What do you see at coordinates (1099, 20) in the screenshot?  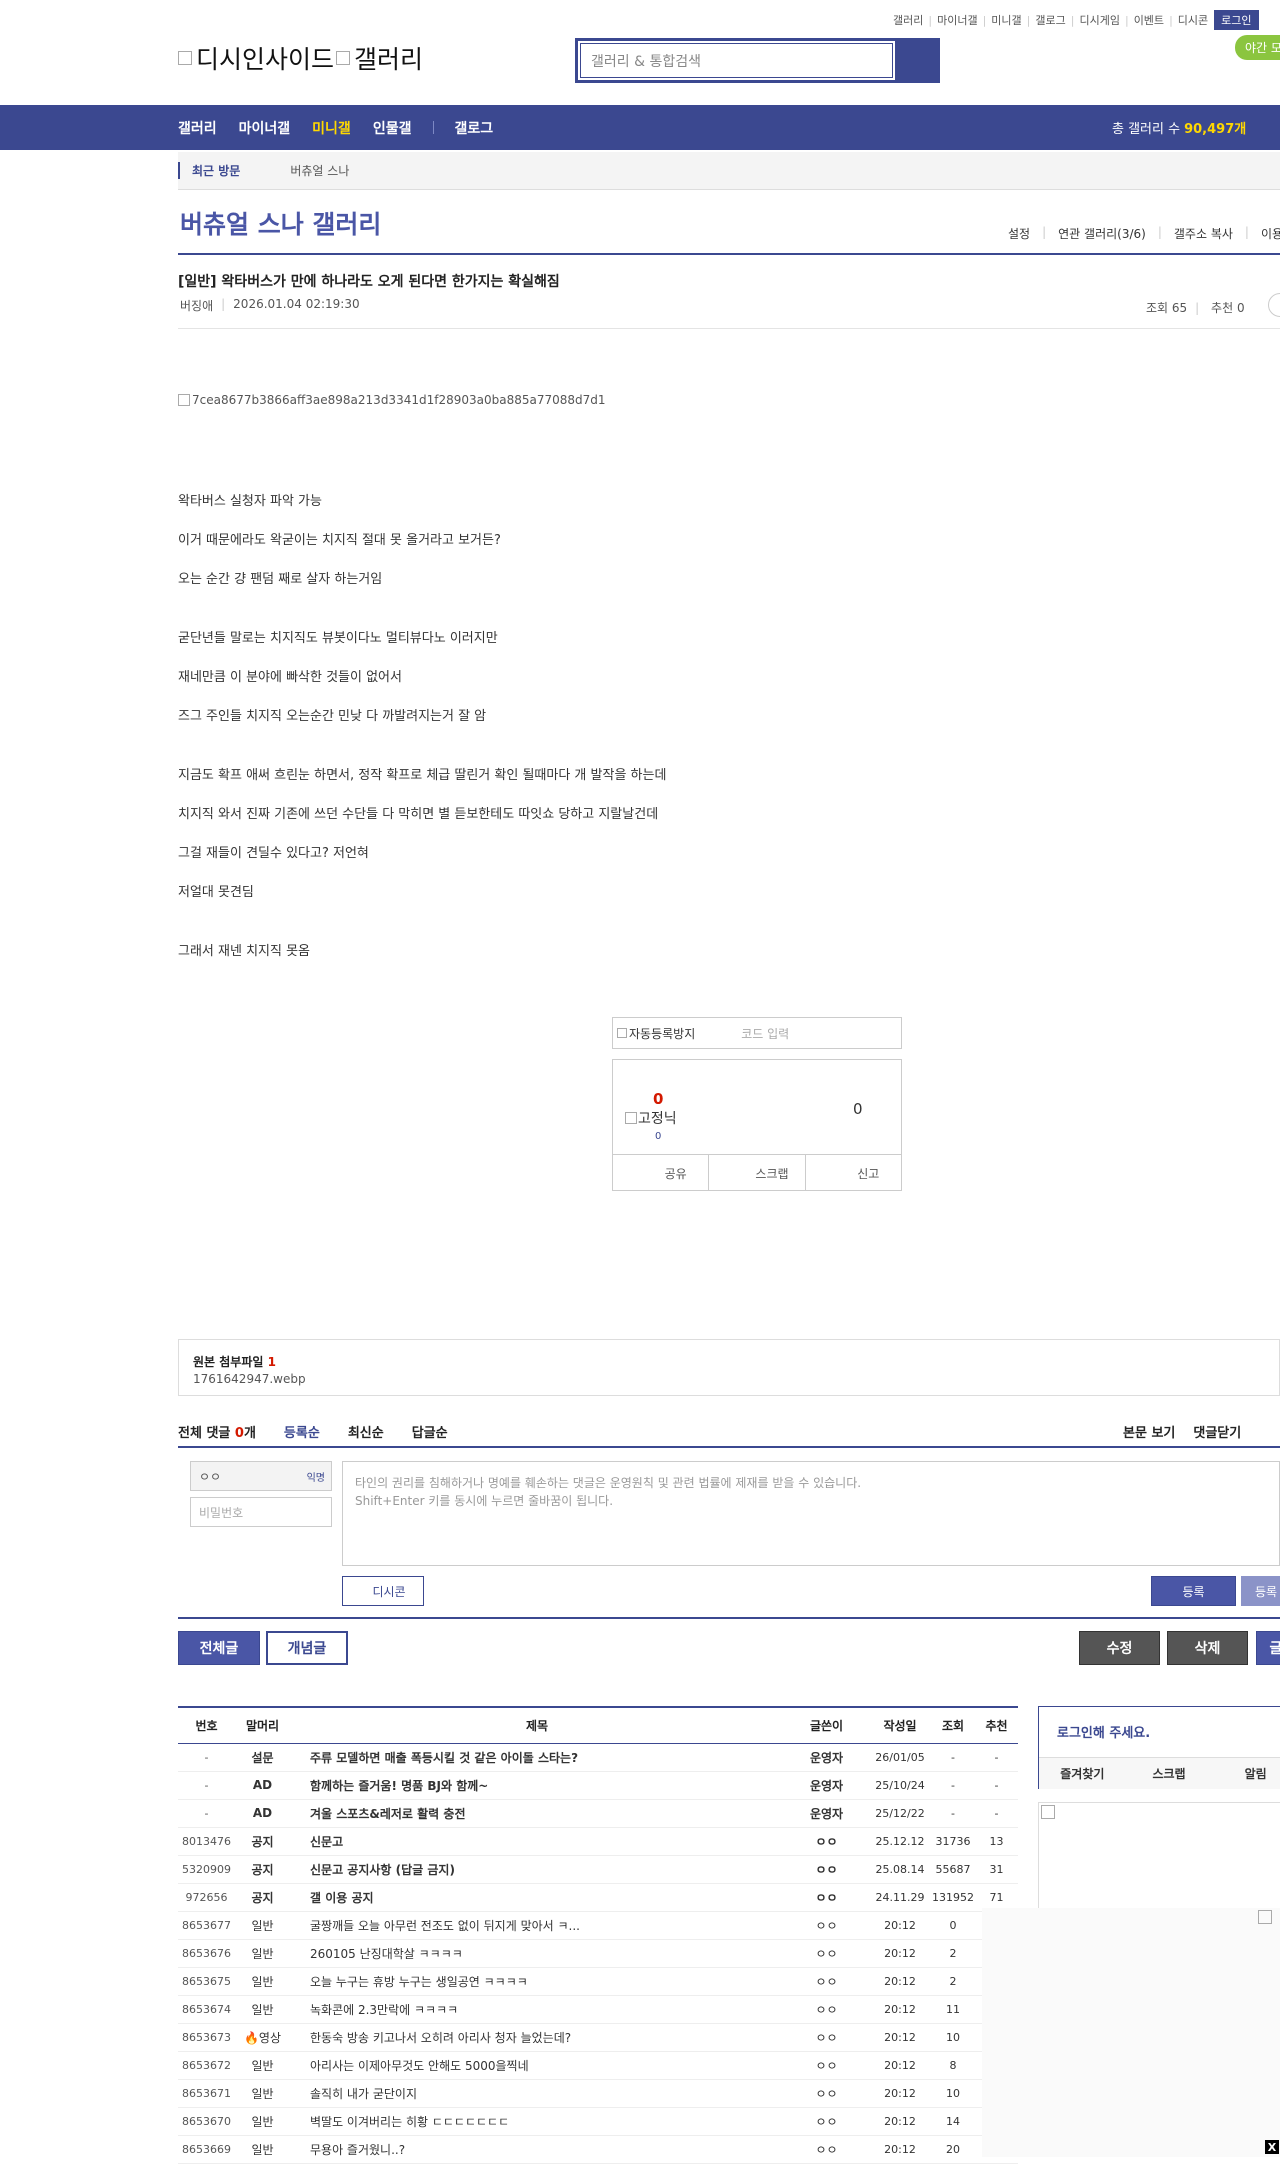 I see `util-link-game: 디시게임` at bounding box center [1099, 20].